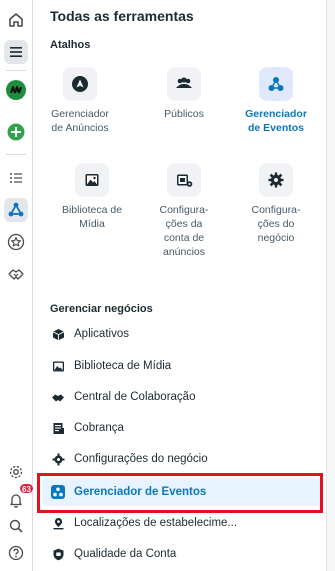  Describe the element at coordinates (80, 121) in the screenshot. I see `tile-label: Gerenciador de Anúncios` at that location.